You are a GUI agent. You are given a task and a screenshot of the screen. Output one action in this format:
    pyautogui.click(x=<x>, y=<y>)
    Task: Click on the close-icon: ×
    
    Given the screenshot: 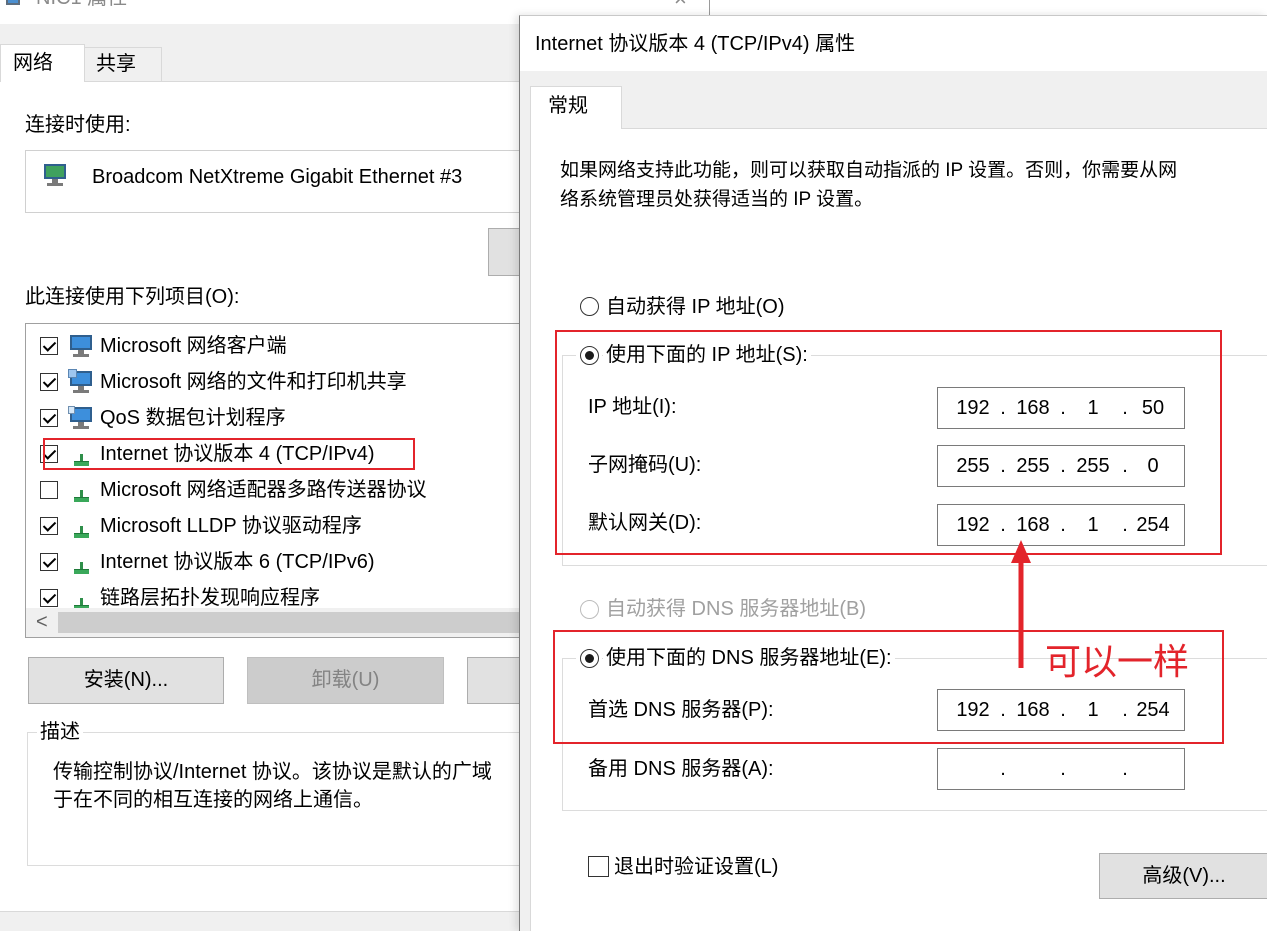 What is the action you would take?
    pyautogui.click(x=680, y=5)
    